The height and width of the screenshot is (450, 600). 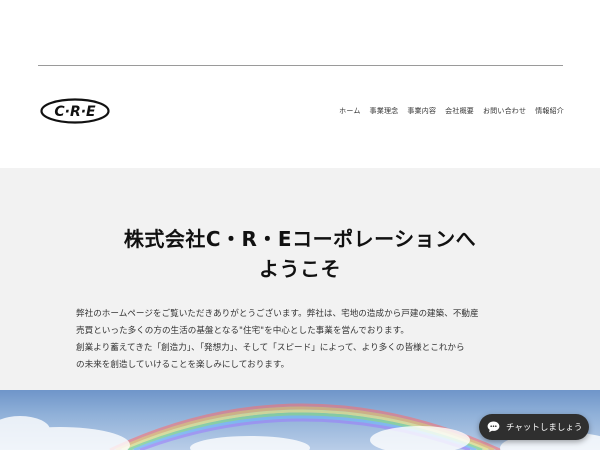 What do you see at coordinates (421, 111) in the screenshot?
I see `nav-item-business: 事業内容` at bounding box center [421, 111].